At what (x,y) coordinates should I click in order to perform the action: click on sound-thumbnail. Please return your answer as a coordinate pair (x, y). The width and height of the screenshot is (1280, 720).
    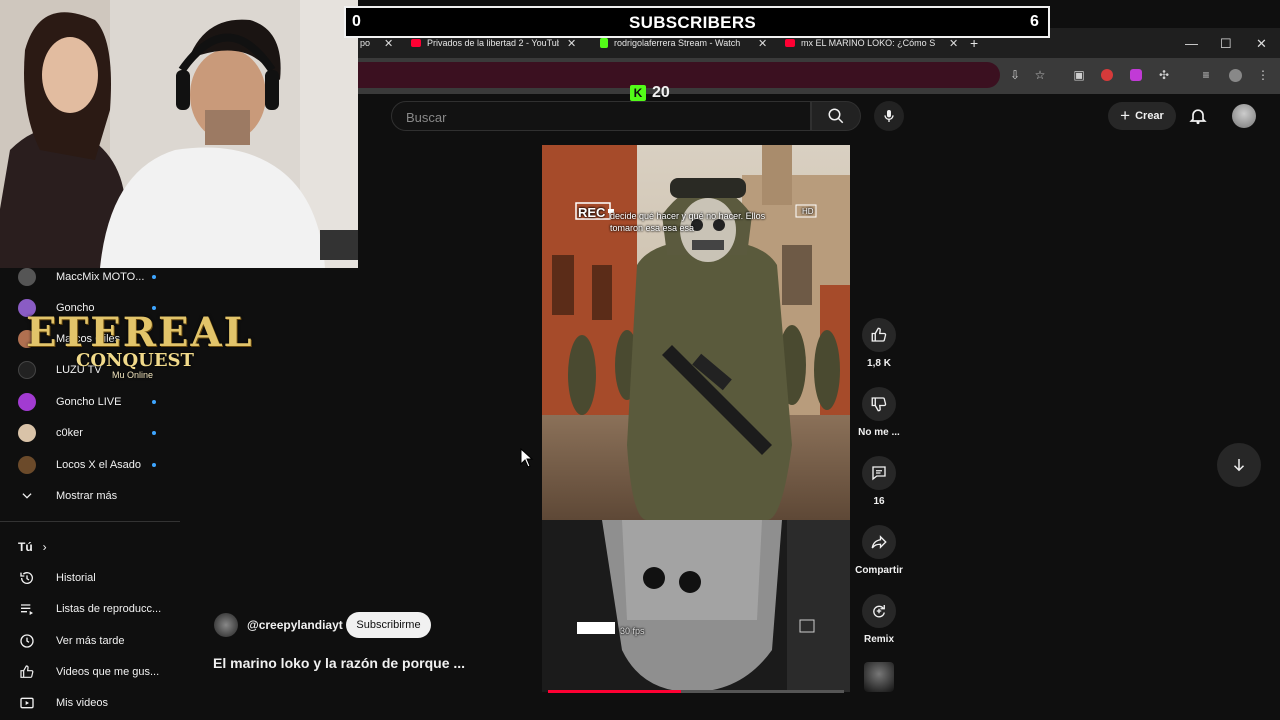
    Looking at the image, I should click on (879, 677).